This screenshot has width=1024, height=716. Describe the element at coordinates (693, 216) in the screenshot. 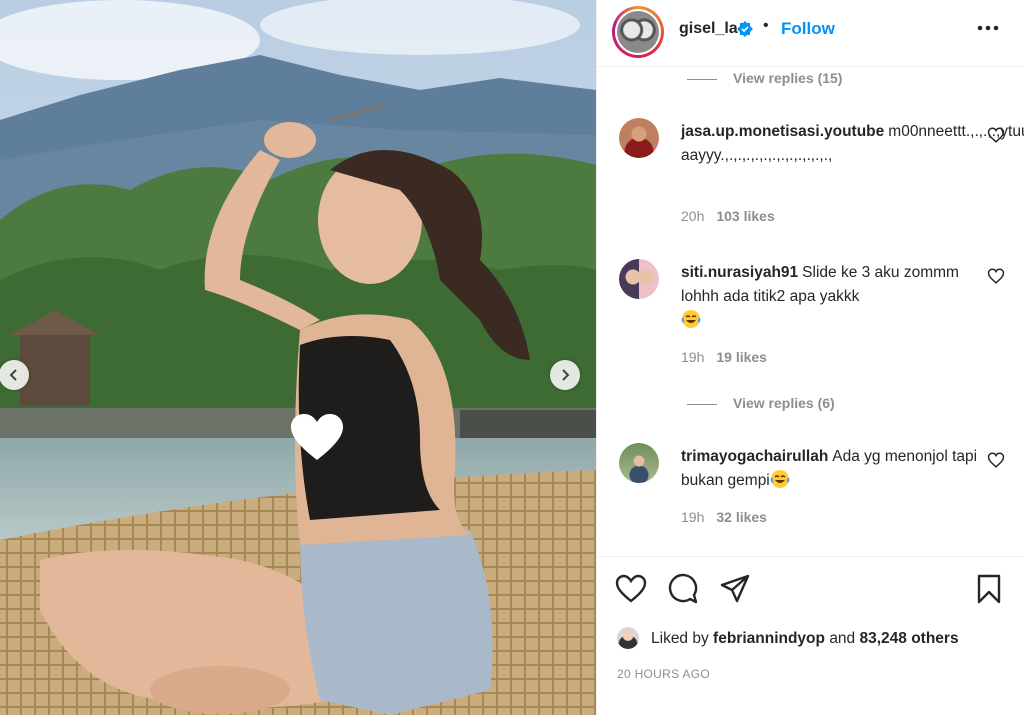

I see `comment-time: 20h` at that location.